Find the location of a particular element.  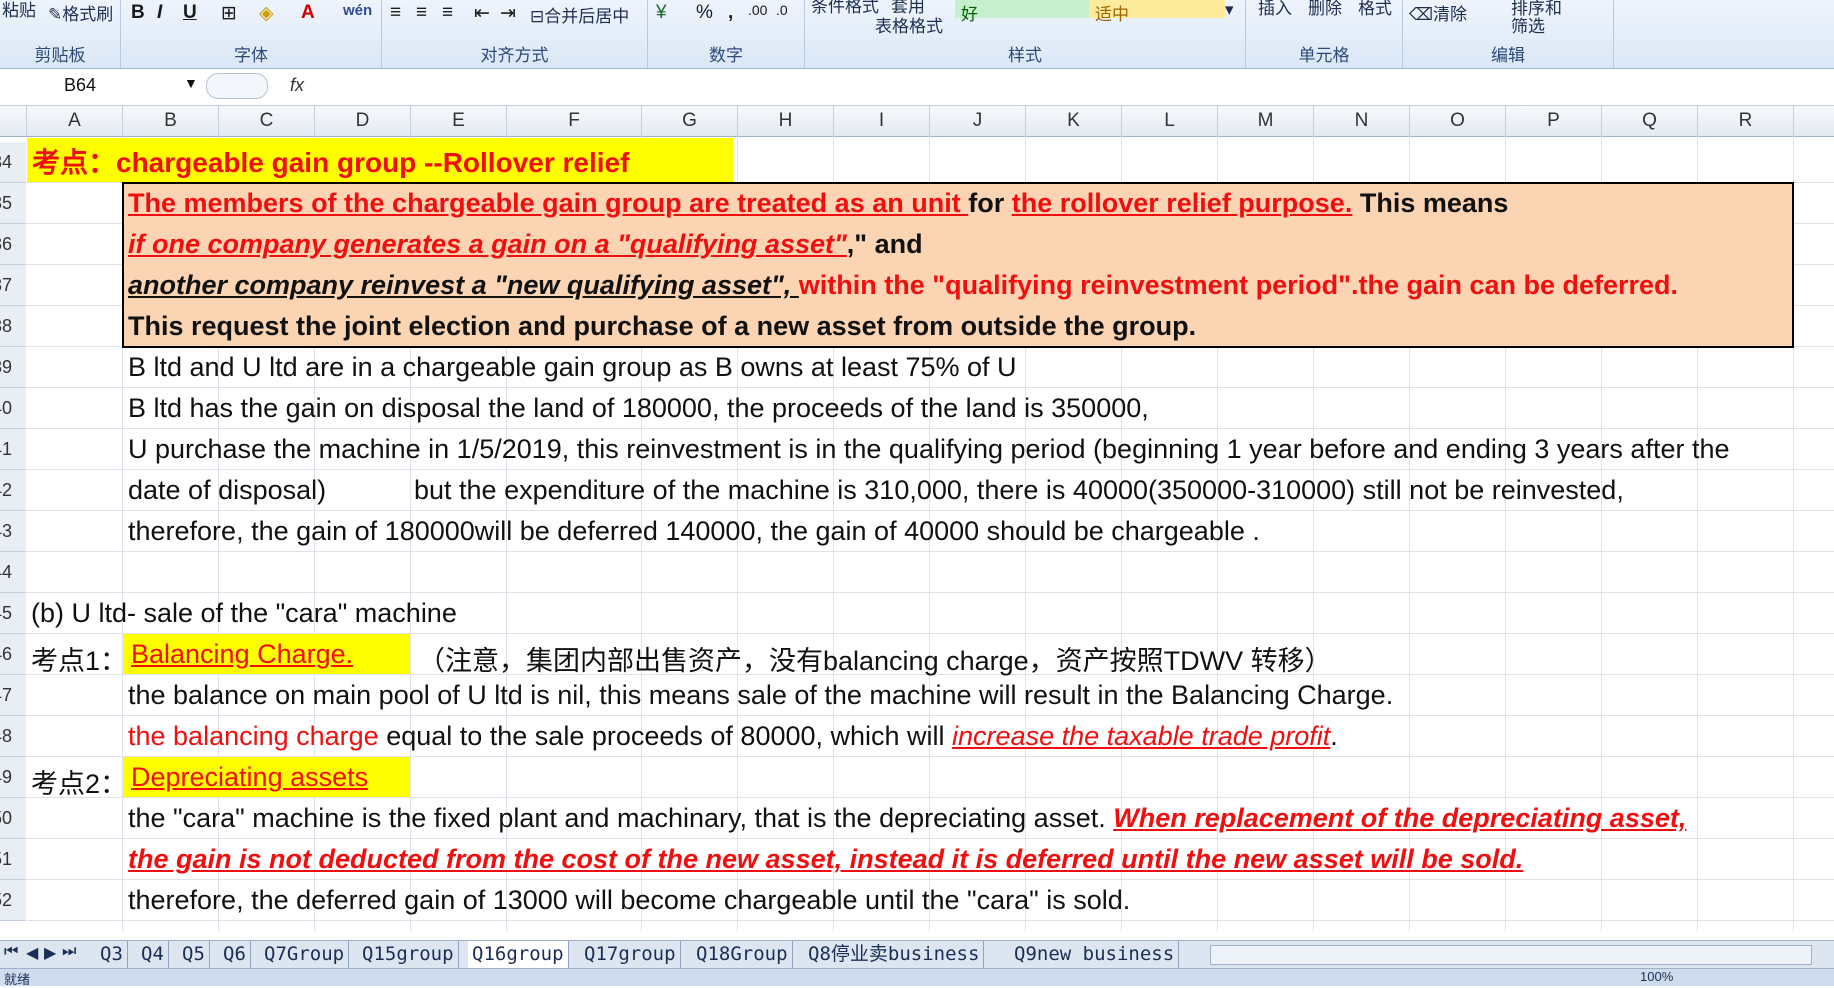

row-header: 44 is located at coordinates (13, 572).